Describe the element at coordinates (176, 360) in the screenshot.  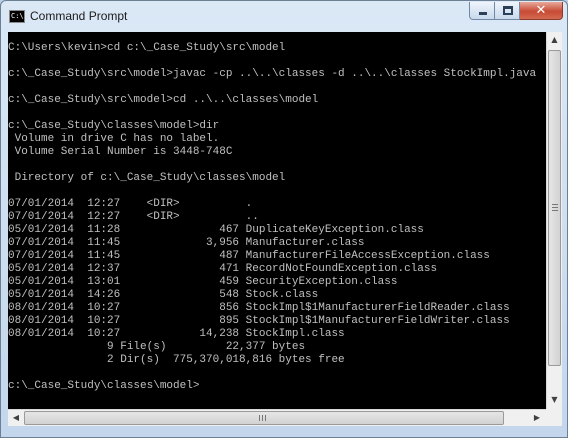
I see `console-line: 2 Dir(s) 775,370,018,816 bytes free` at that location.